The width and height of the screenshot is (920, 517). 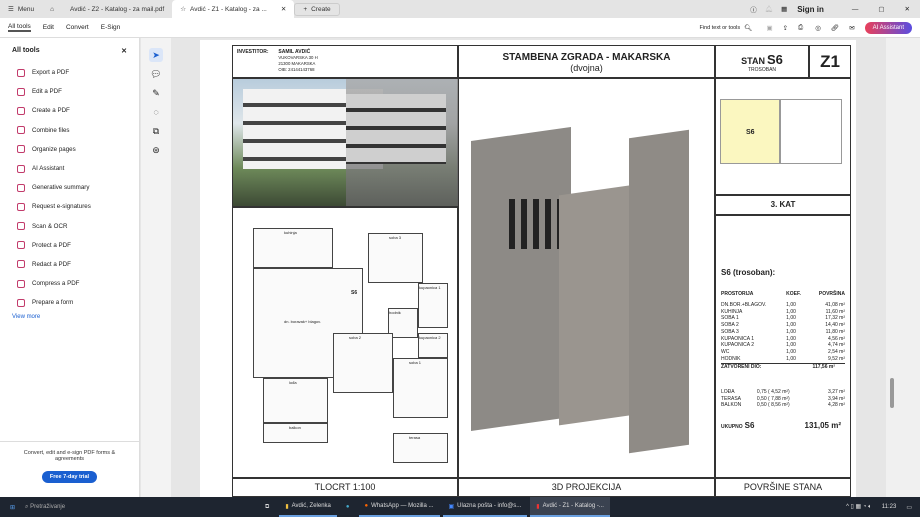 I want to click on view-more-link: View more, so click(x=69, y=317).